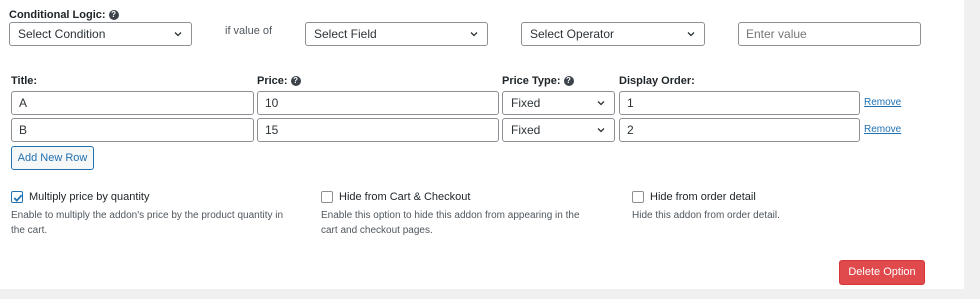 The width and height of the screenshot is (980, 299). I want to click on hide-order-detail-label: Hide from order detail, so click(703, 197).